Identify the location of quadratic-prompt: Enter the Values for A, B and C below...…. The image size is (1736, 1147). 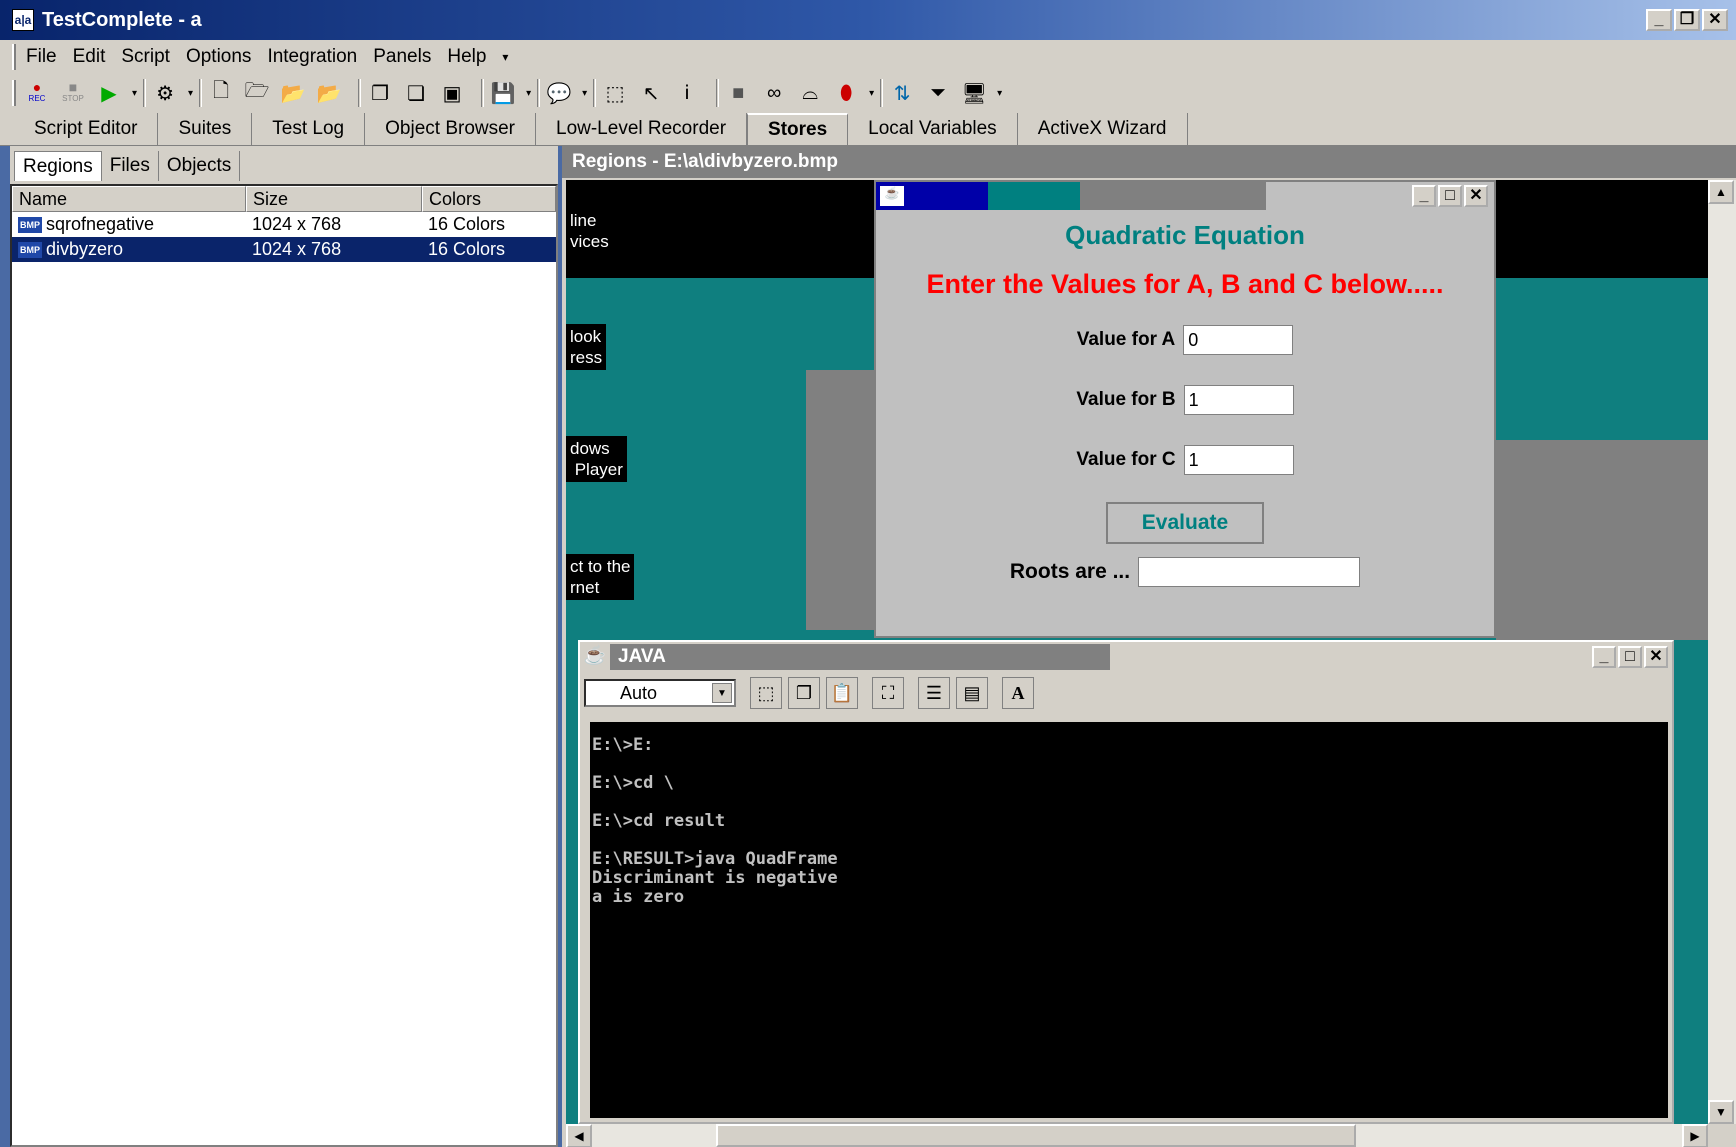
(1185, 284).